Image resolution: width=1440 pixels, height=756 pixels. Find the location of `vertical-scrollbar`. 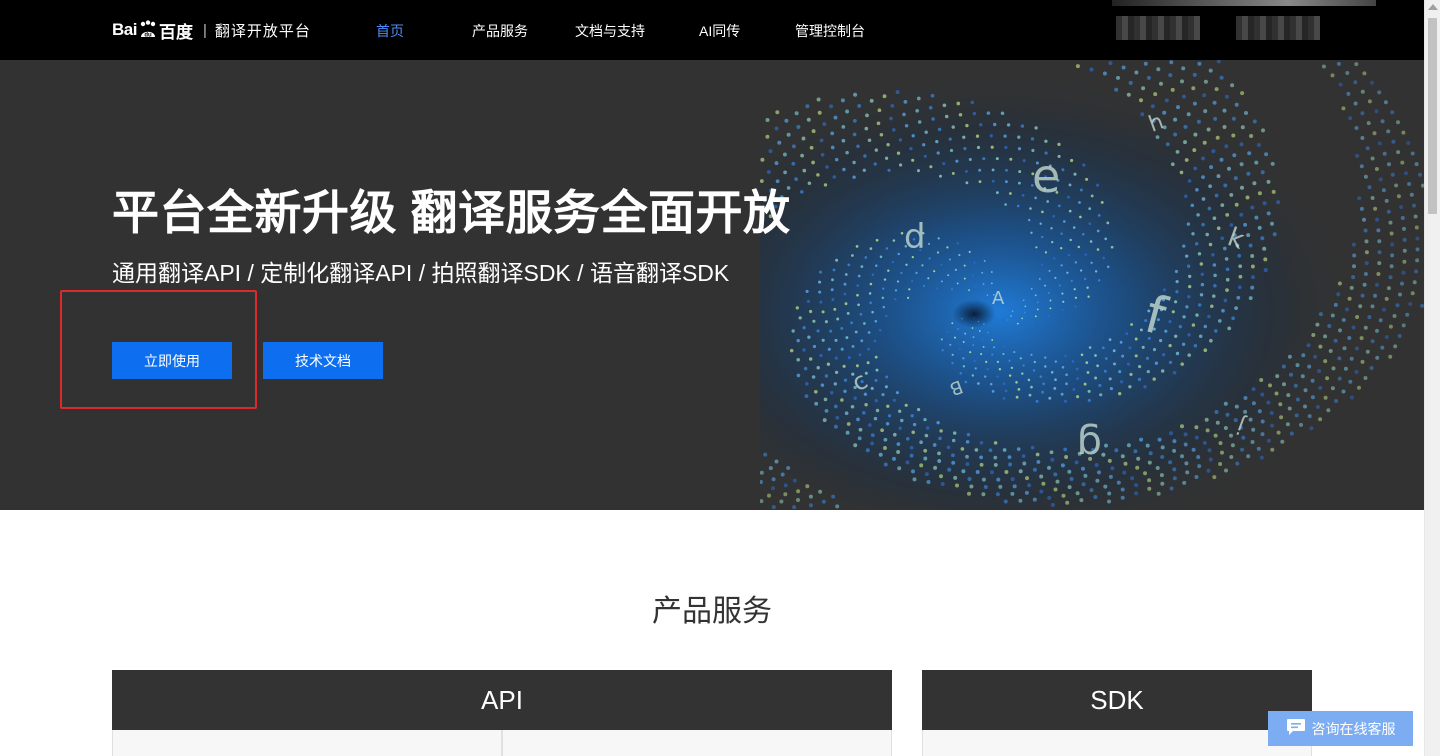

vertical-scrollbar is located at coordinates (1432, 378).